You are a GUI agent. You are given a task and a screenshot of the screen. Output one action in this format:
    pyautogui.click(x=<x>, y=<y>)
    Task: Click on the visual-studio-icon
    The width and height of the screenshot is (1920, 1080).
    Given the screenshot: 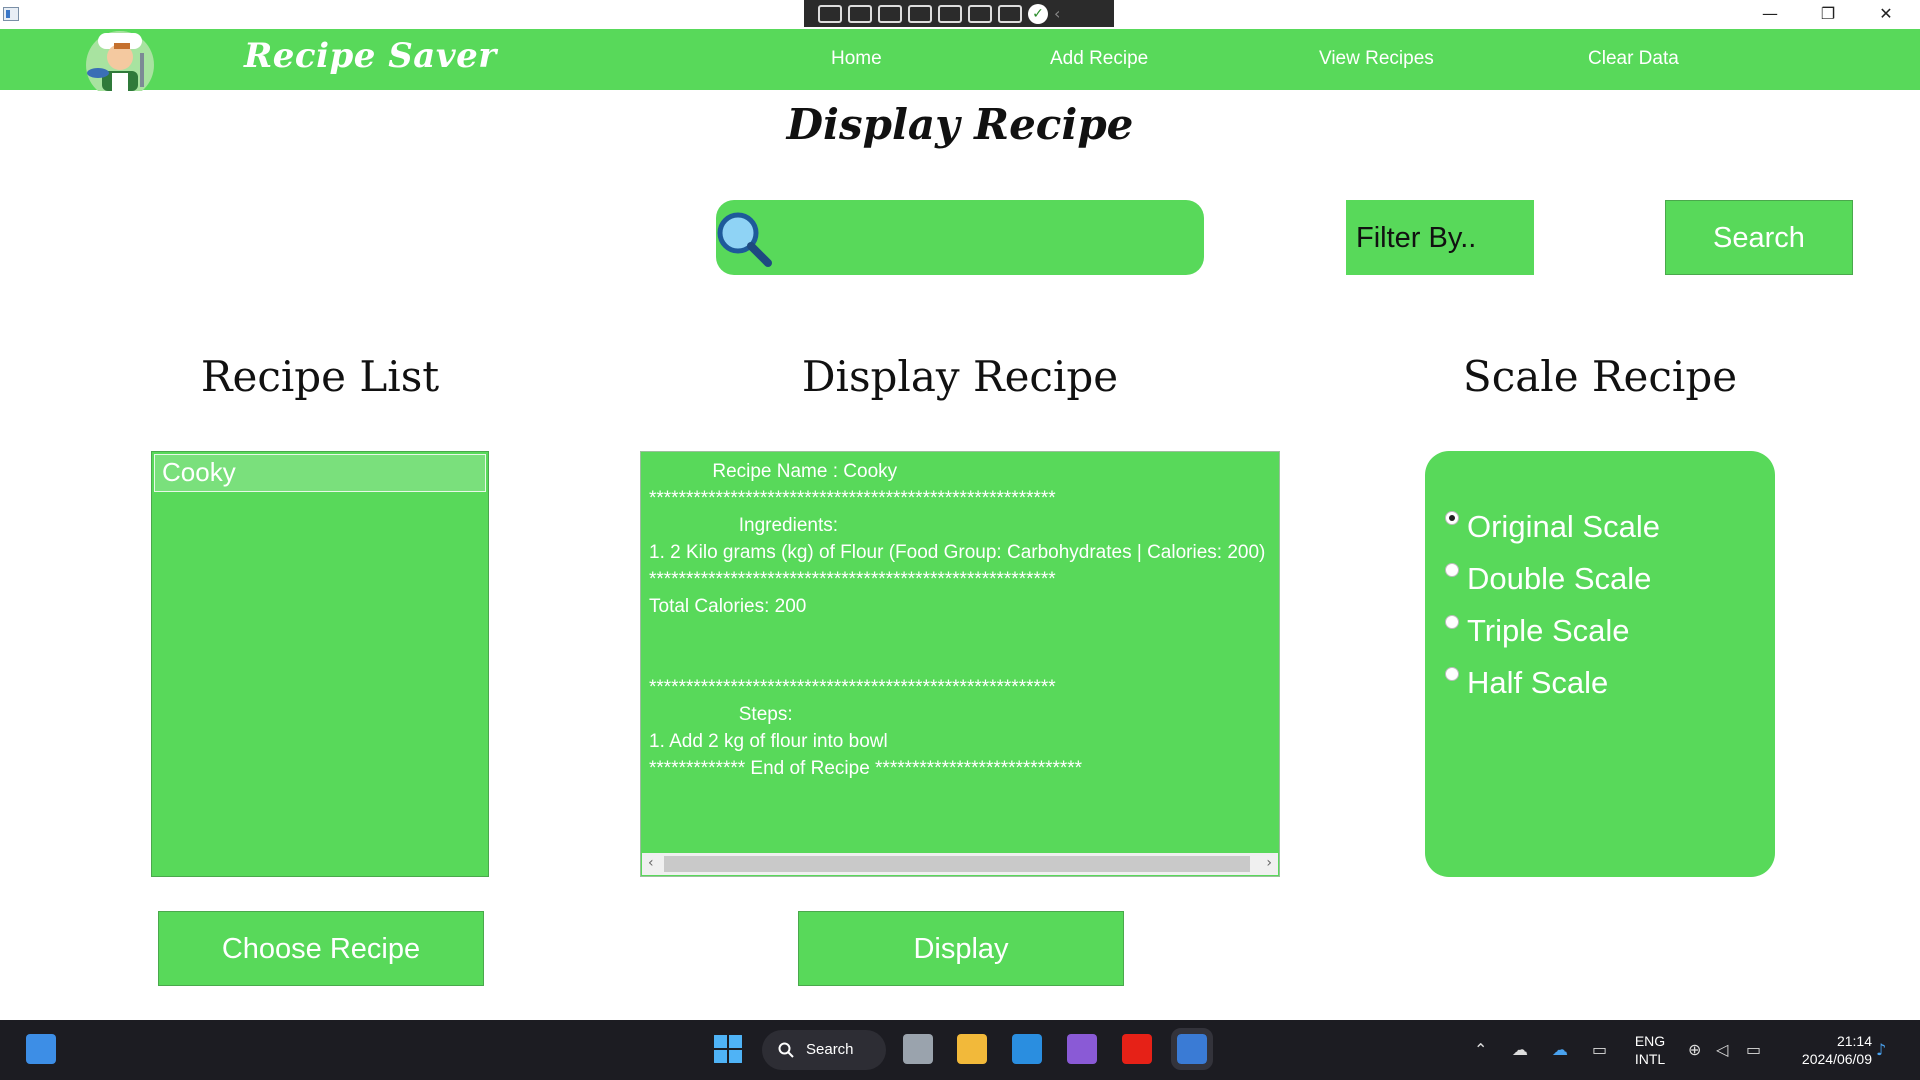 What is the action you would take?
    pyautogui.click(x=1082, y=1049)
    